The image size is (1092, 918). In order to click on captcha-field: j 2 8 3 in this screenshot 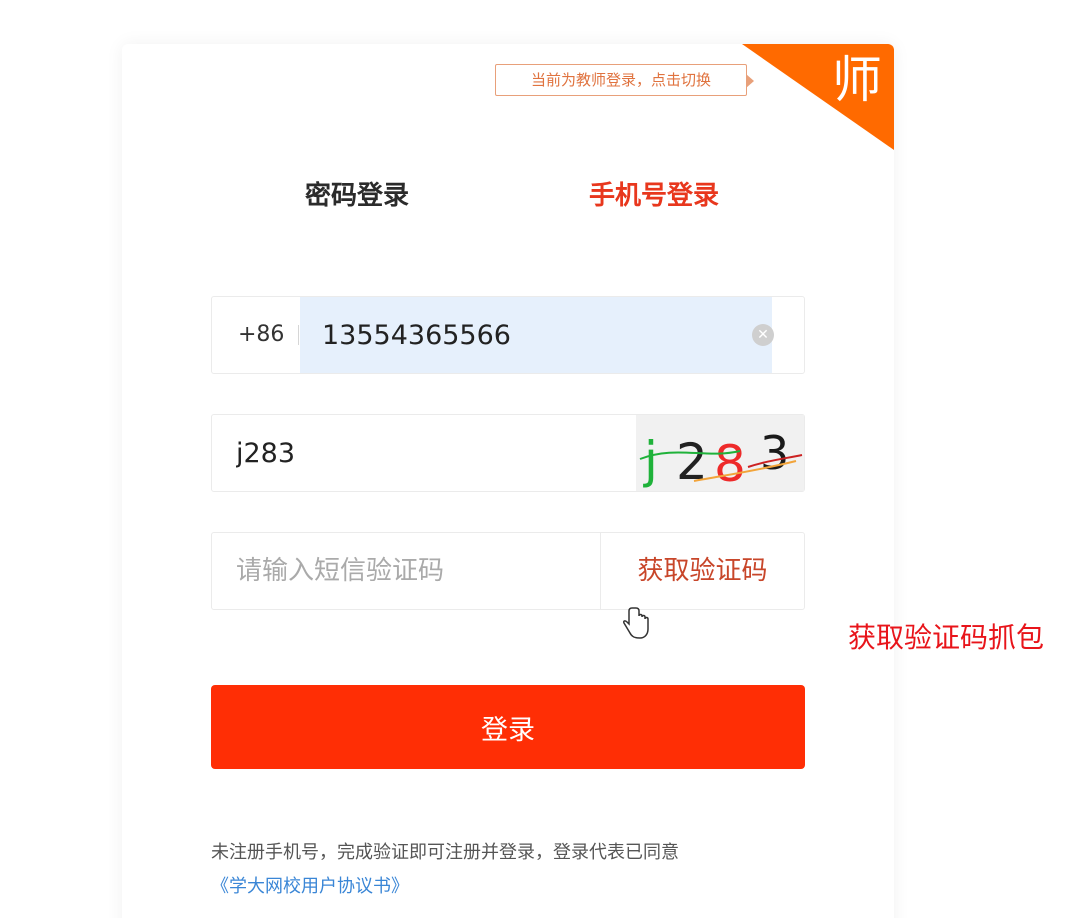, I will do `click(508, 453)`.